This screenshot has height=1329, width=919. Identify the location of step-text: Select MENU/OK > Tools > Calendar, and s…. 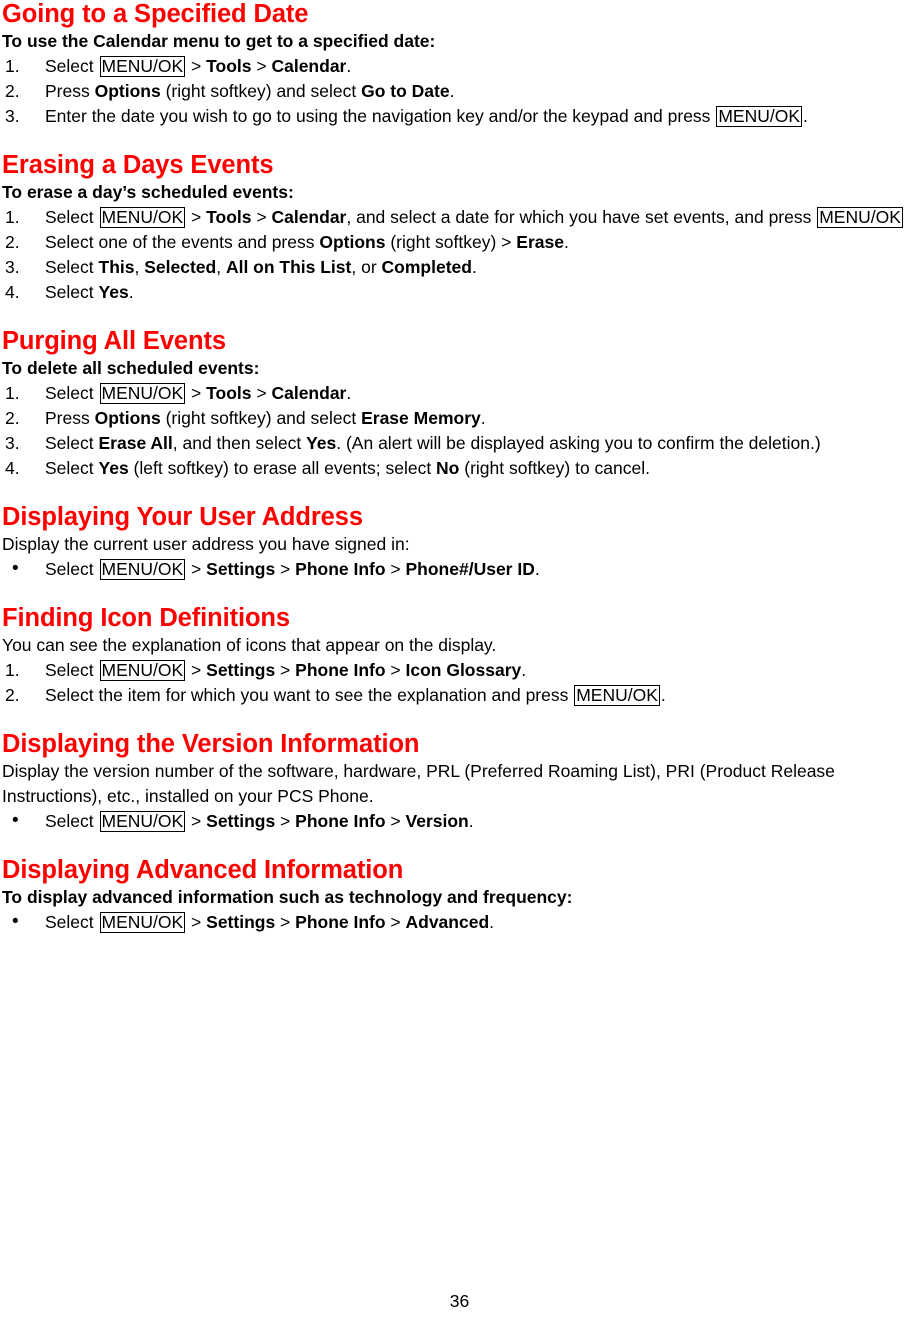
(478, 217).